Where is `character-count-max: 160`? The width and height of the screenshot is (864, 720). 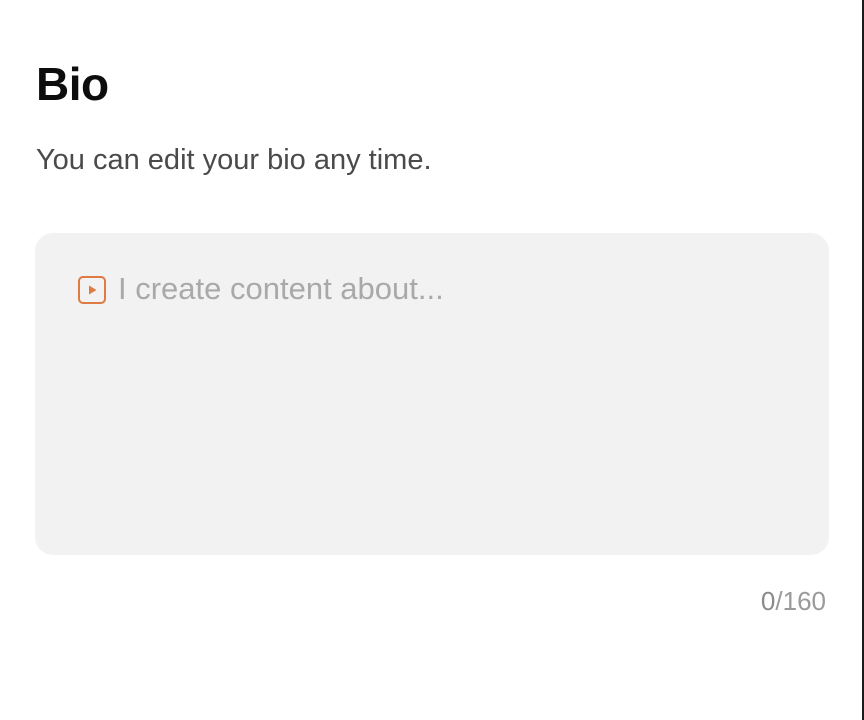 character-count-max: 160 is located at coordinates (804, 601).